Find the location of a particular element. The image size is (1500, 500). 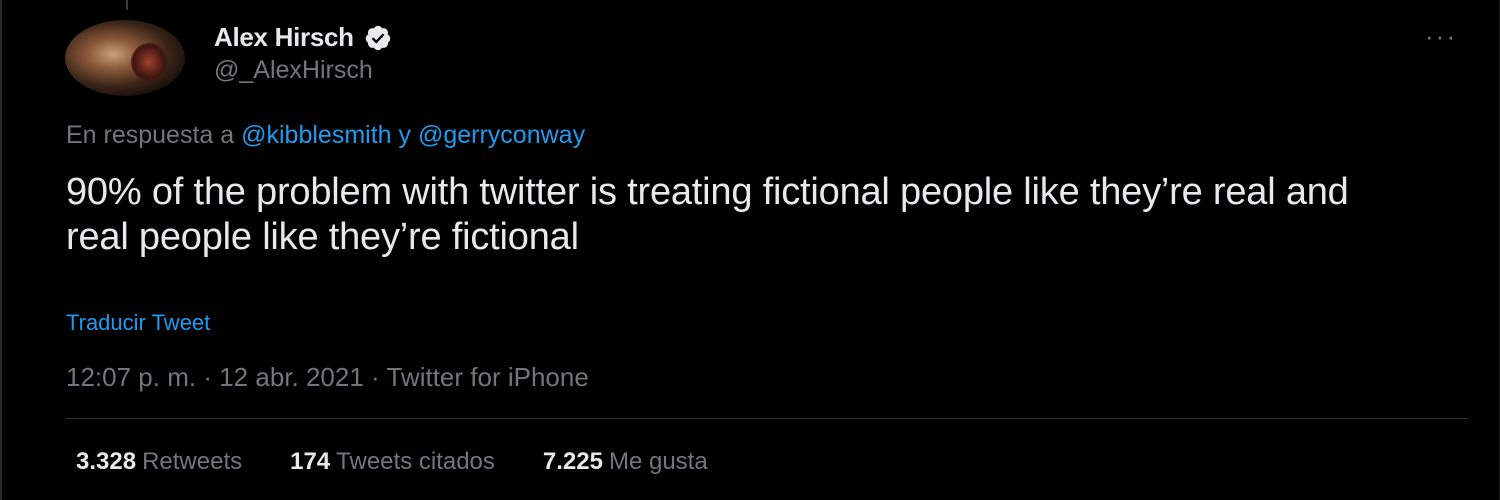

retweets-stat: 3.328 Retweets is located at coordinates (159, 462).